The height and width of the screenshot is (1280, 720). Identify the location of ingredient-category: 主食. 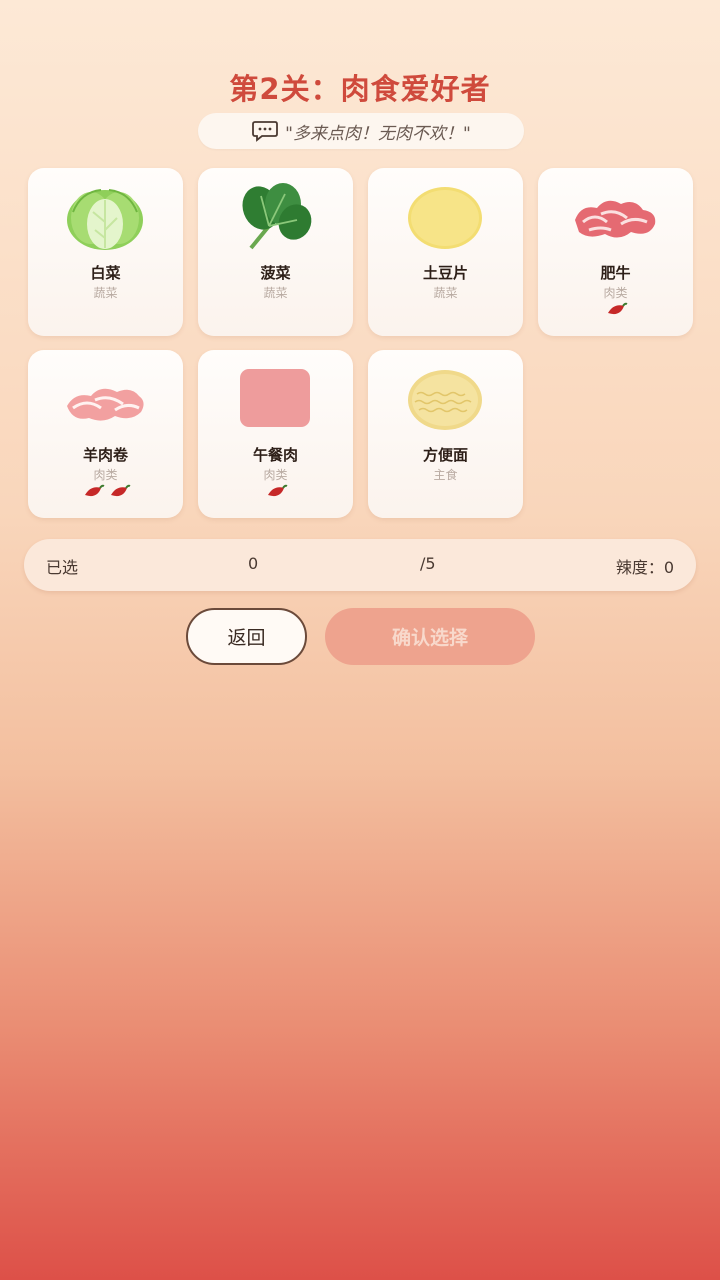
(445, 475).